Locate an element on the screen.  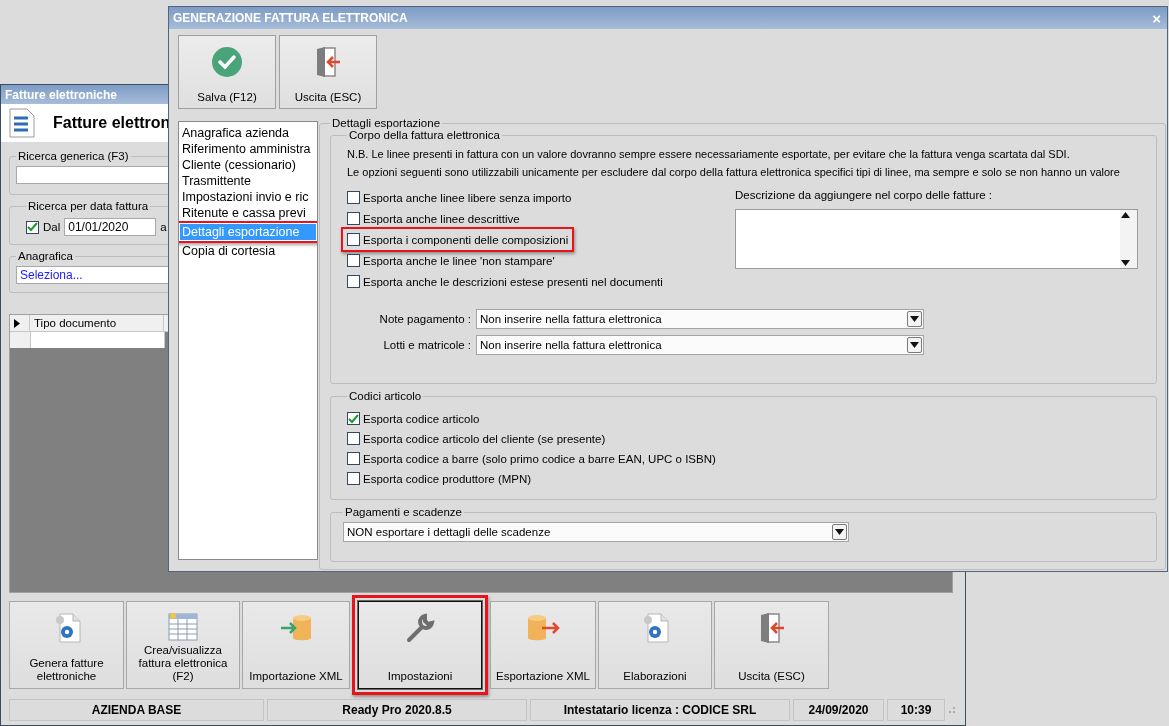
group-label: Dettagli esportazione is located at coordinates (386, 123).